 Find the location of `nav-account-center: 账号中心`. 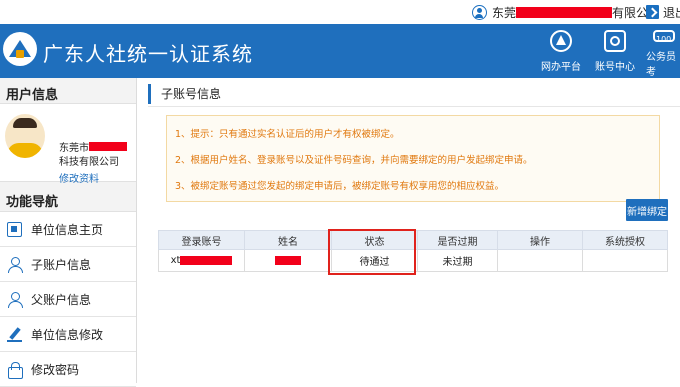

nav-account-center: 账号中心 is located at coordinates (615, 51).